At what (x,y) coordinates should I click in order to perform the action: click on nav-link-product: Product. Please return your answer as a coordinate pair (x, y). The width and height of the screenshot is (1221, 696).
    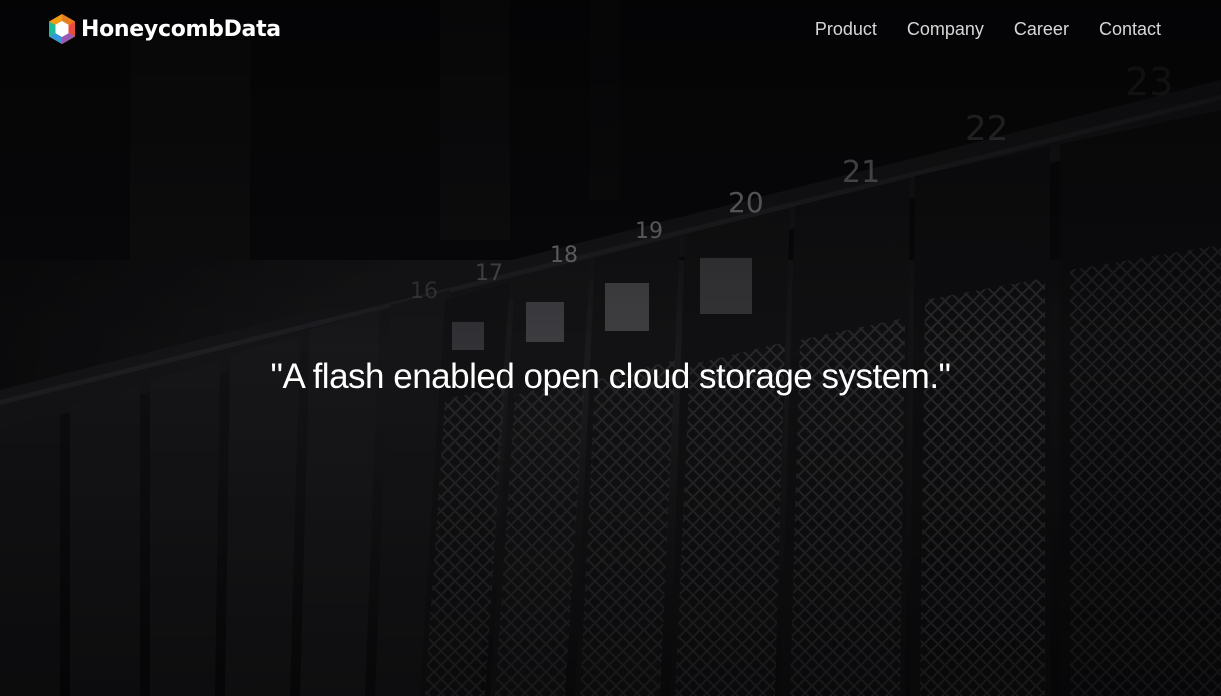
    Looking at the image, I should click on (846, 29).